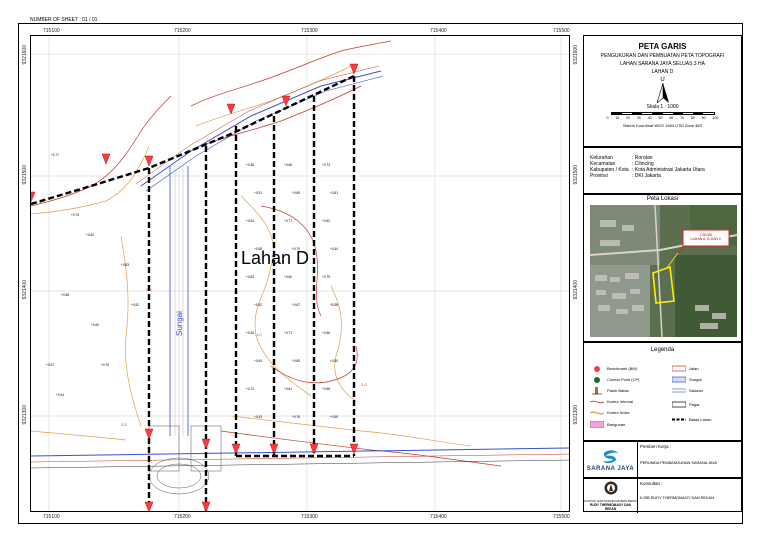 The width and height of the screenshot is (768, 543). What do you see at coordinates (296, 361) in the screenshot?
I see `spot-height-label: +0.85` at bounding box center [296, 361].